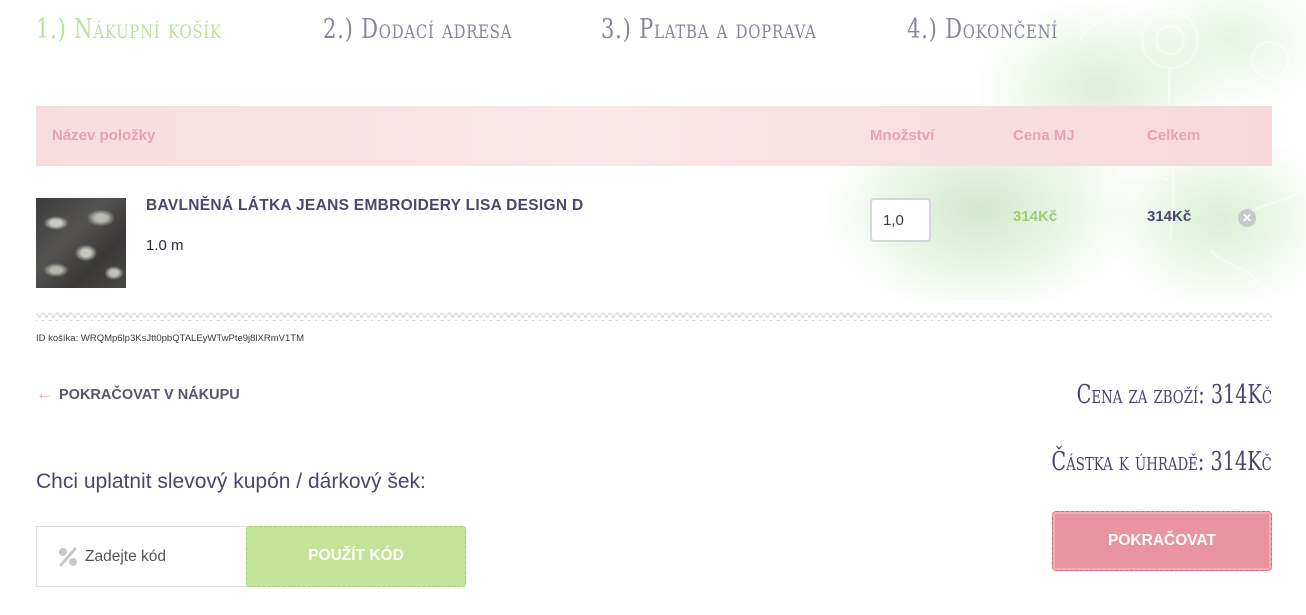 This screenshot has height=615, width=1306. I want to click on step-delivery-address: 2.) Dodací adresa, so click(417, 29).